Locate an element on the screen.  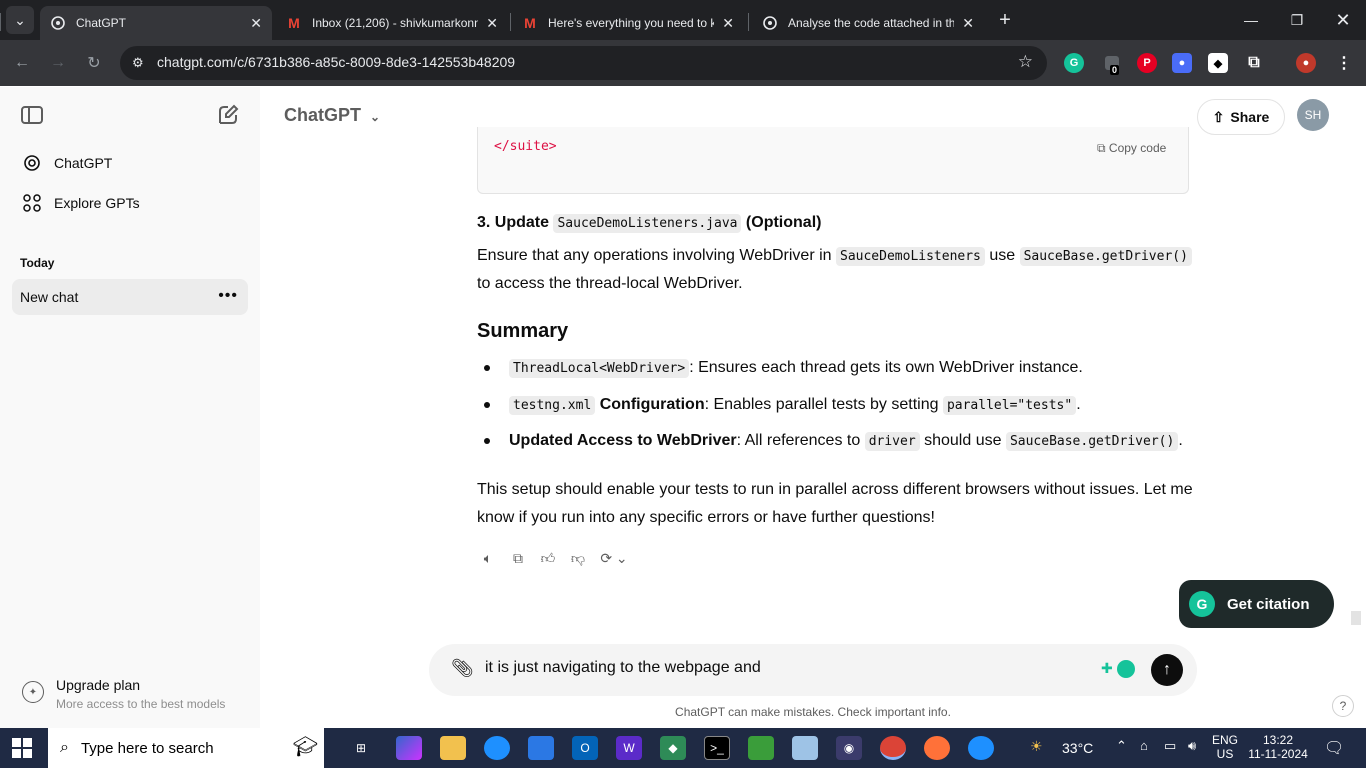
battery-icon: ▭ is located at coordinates (1170, 746).